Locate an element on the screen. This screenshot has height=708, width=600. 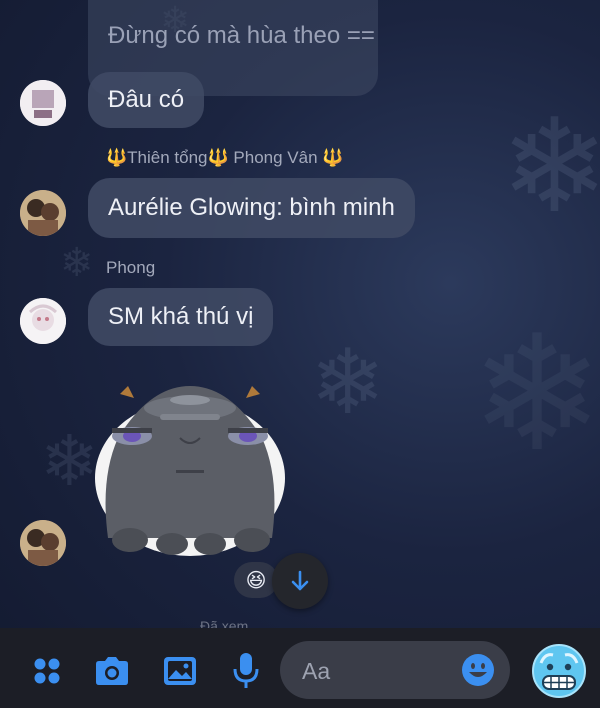
laughing-emoji-icon: 😆 is located at coordinates (256, 580).